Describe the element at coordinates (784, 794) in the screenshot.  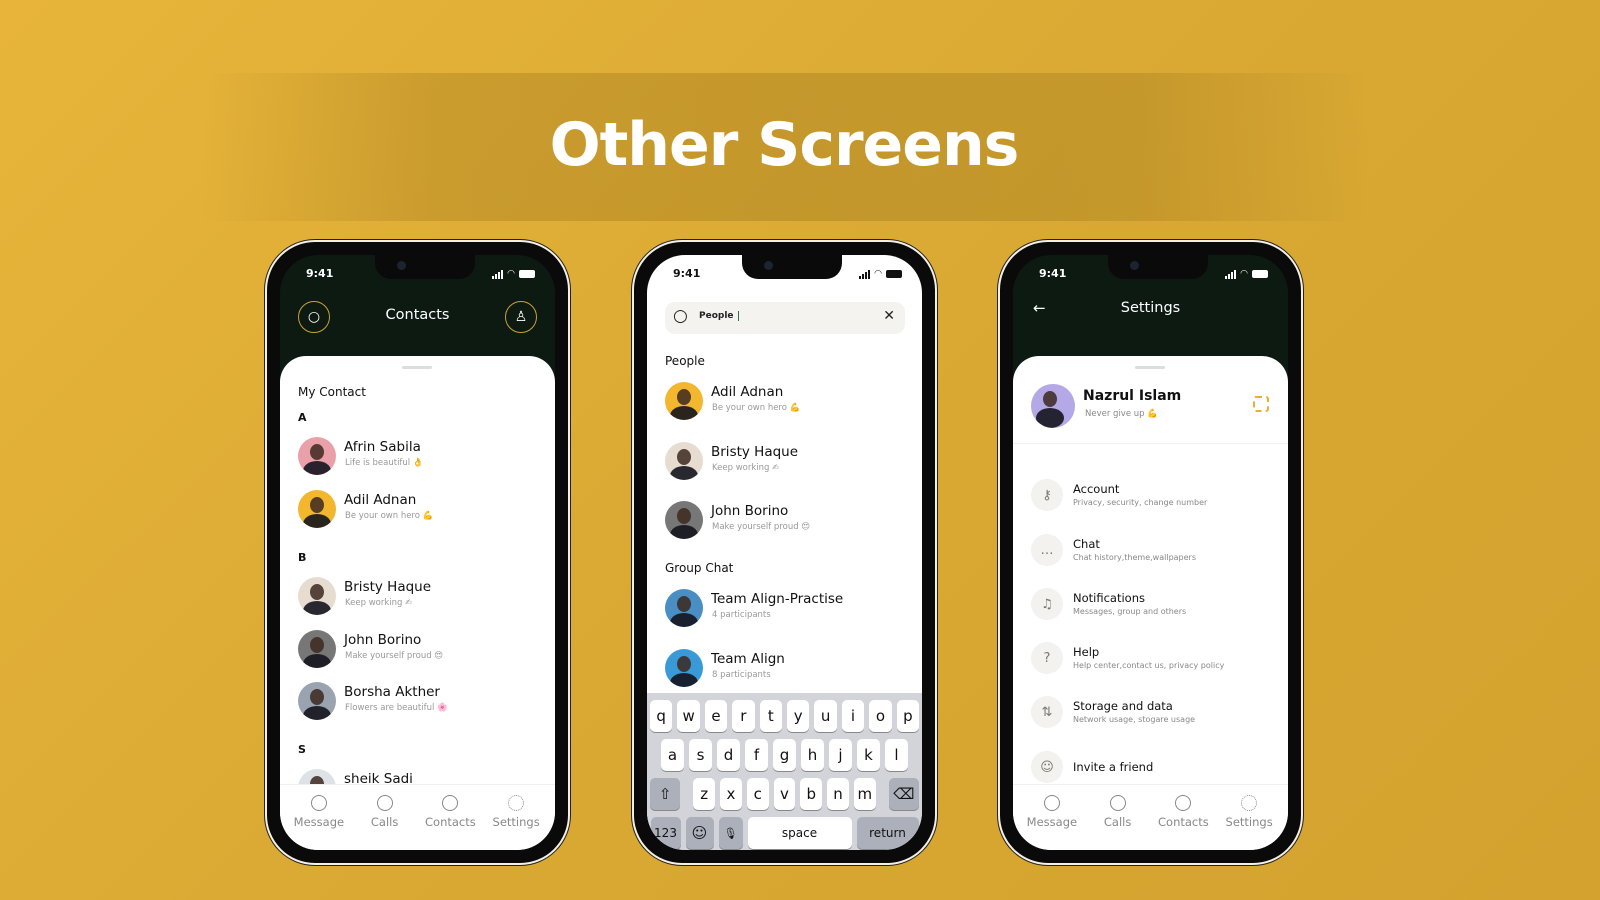
I see `key-v: v` at that location.